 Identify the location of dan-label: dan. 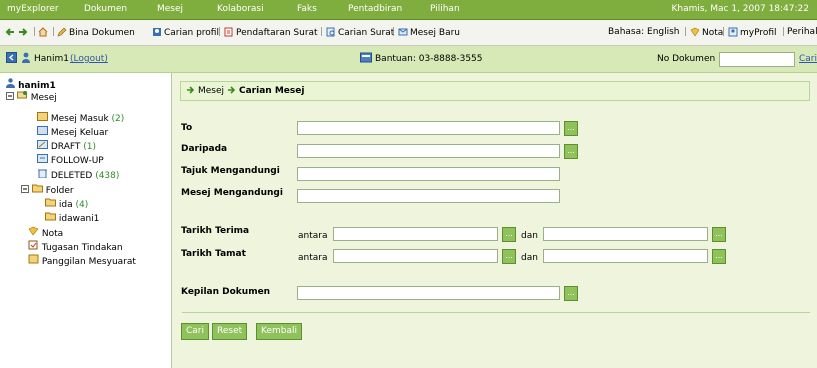
(529, 236).